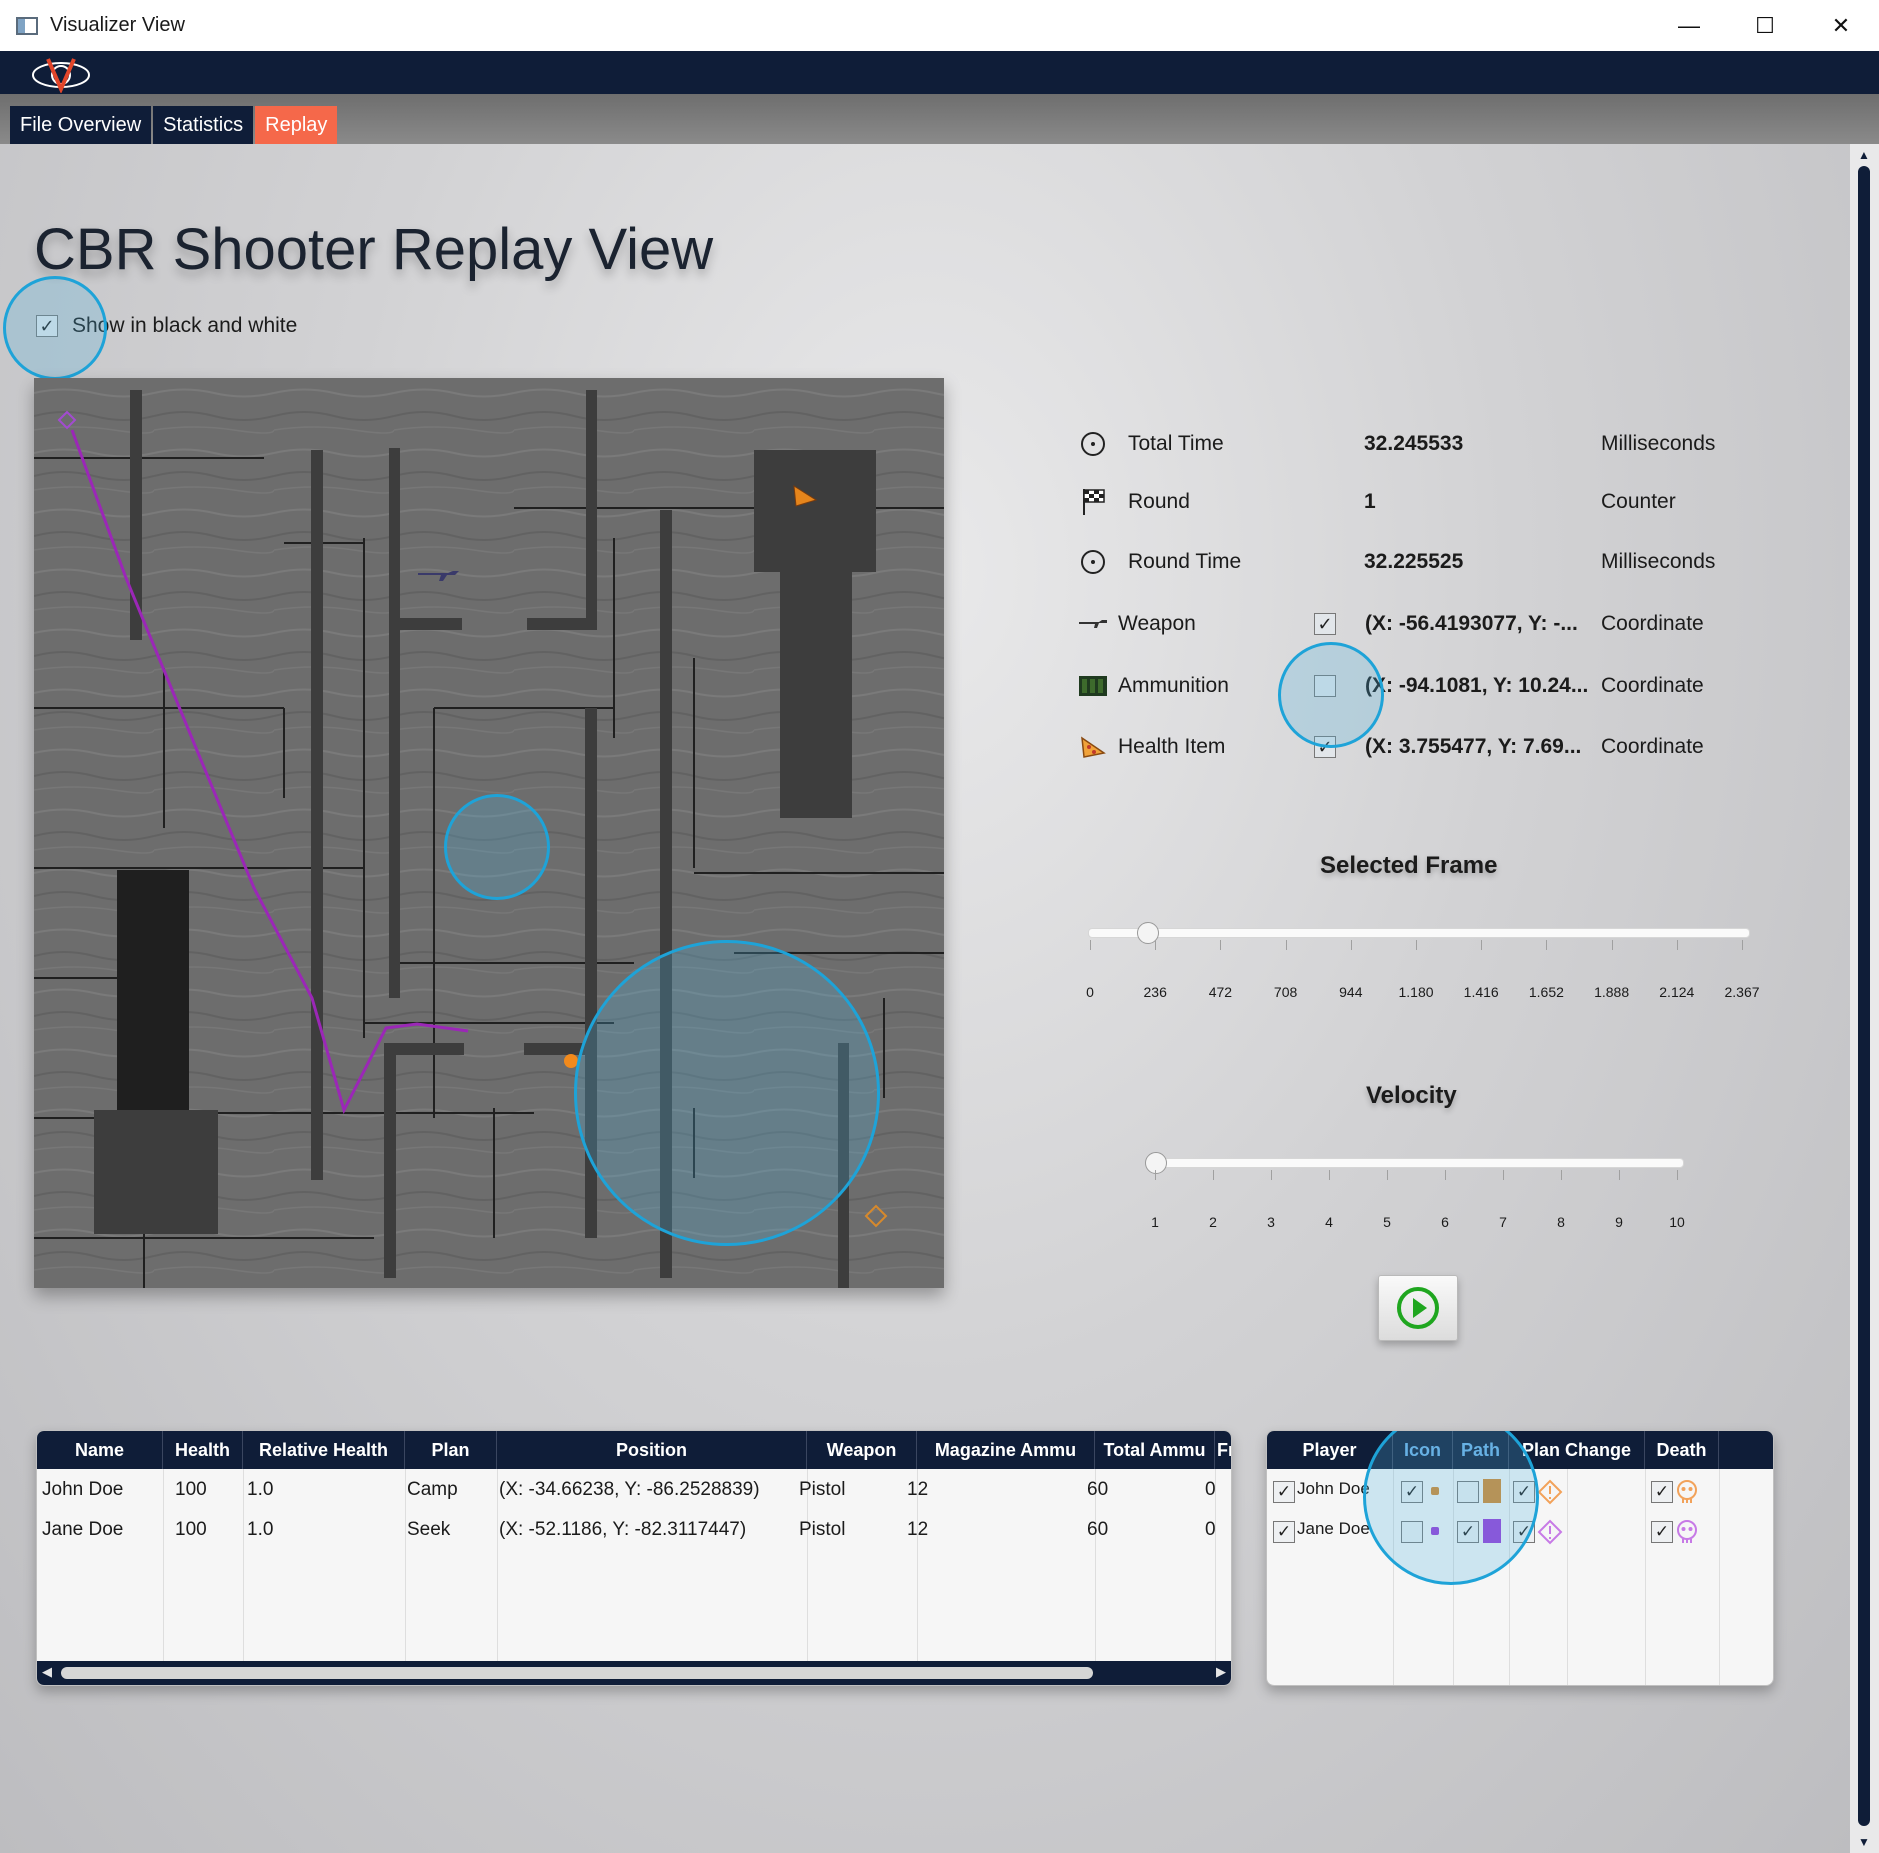 The image size is (1879, 1853). I want to click on selected-frame-tick-label: 944, so click(1351, 992).